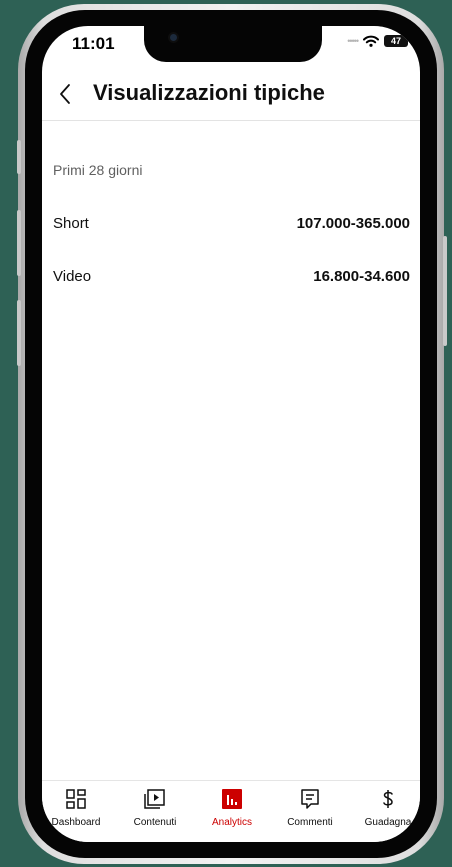 This screenshot has width=452, height=867. I want to click on back-arrow-icon, so click(65, 94).